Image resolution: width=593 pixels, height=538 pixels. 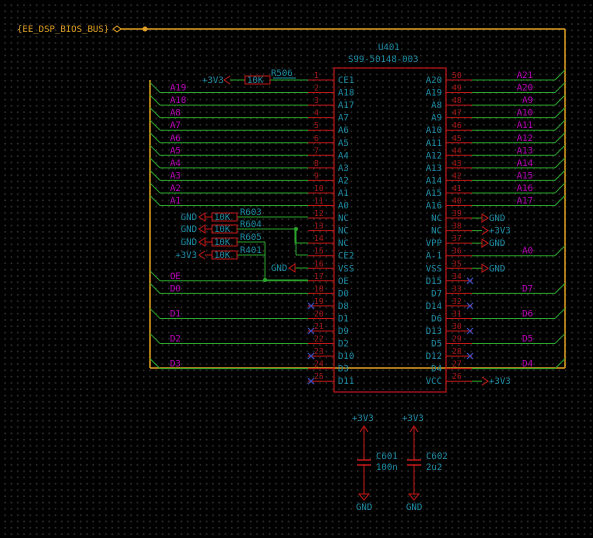 What do you see at coordinates (175, 340) in the screenshot?
I see `left-net-label: D2` at bounding box center [175, 340].